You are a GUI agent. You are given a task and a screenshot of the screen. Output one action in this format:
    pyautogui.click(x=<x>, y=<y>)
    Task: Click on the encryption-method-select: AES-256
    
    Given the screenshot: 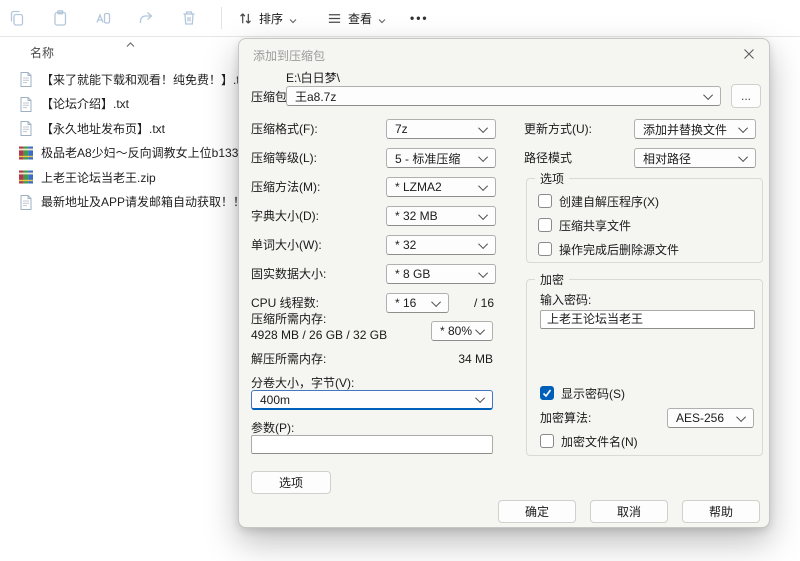 What is the action you would take?
    pyautogui.click(x=710, y=418)
    